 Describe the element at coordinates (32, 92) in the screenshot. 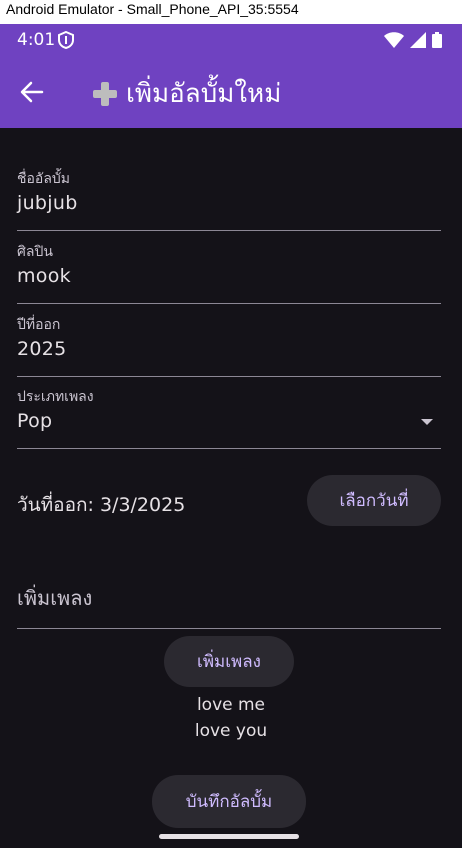

I see `back-arrow-icon` at that location.